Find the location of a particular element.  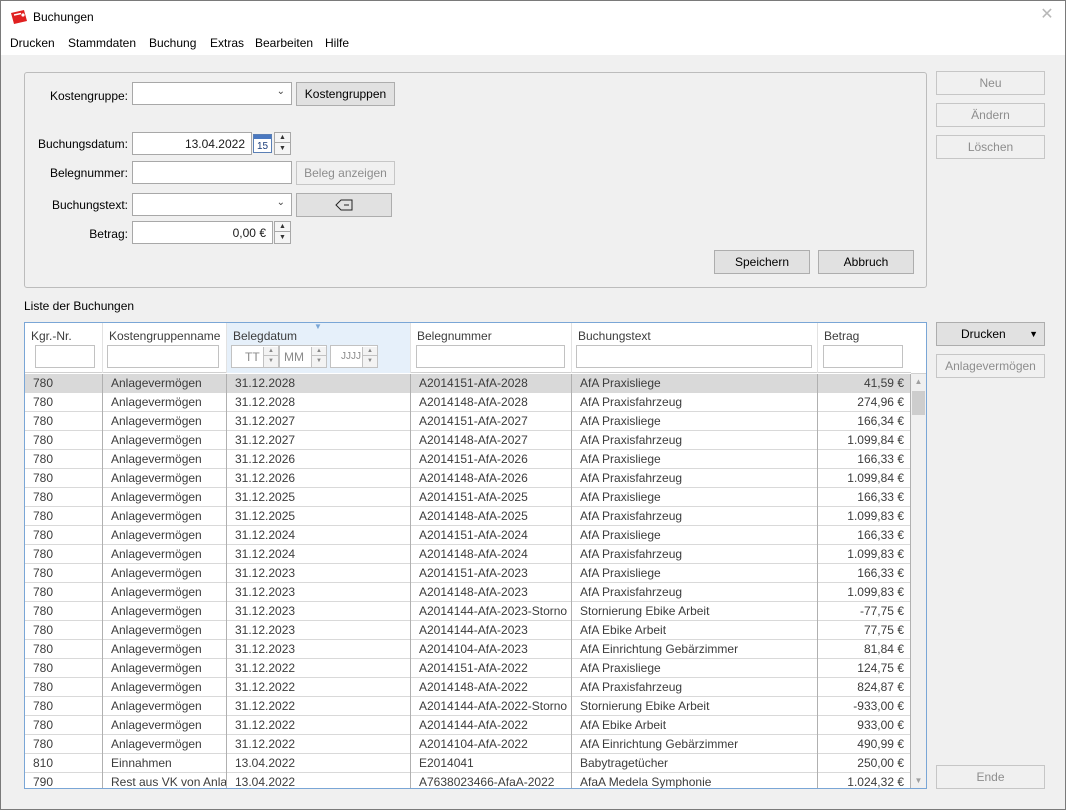

kostengruppe-combobox: ⌄ is located at coordinates (212, 93).